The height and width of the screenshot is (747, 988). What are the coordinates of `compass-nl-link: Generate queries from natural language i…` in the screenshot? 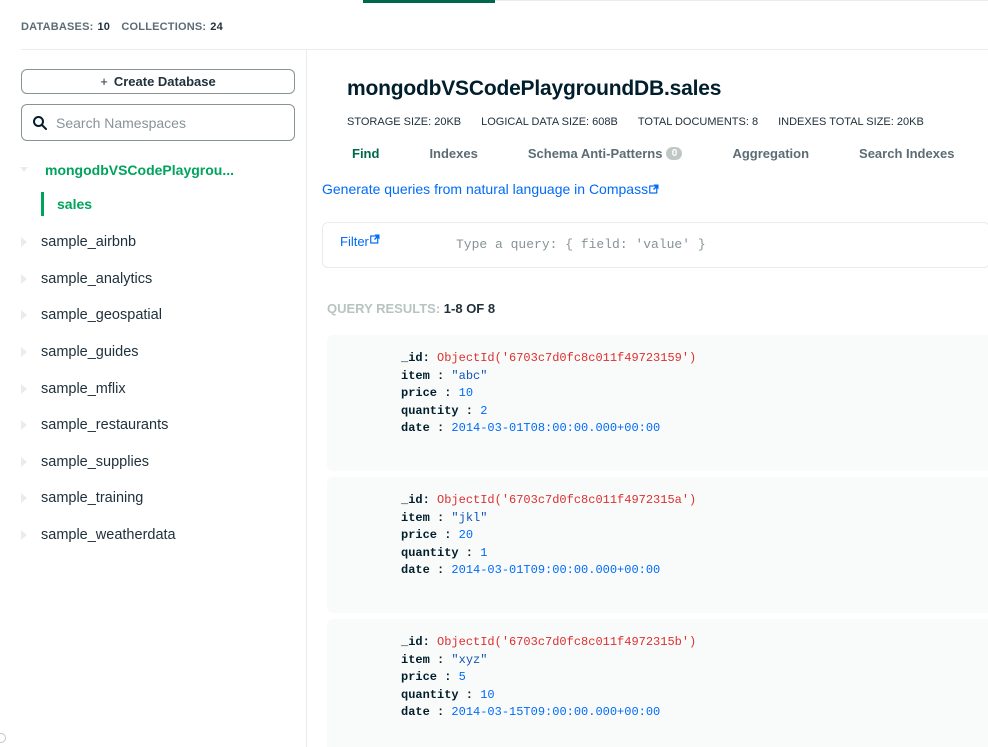 It's located at (490, 189).